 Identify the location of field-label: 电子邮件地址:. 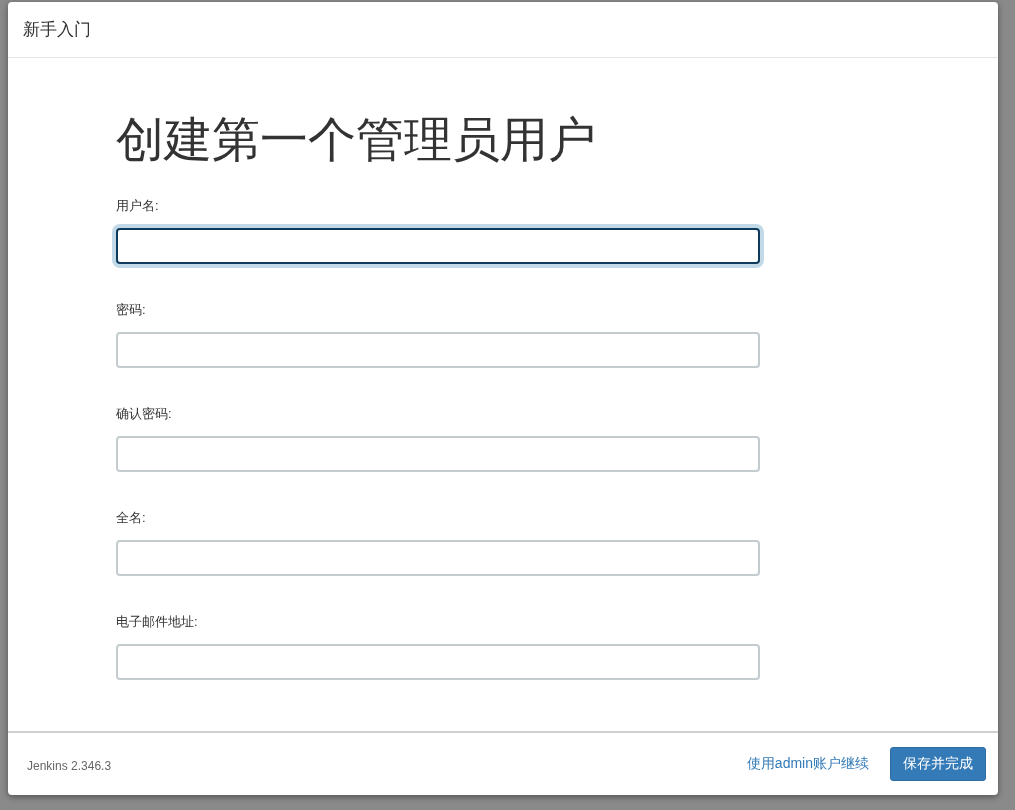
(157, 622).